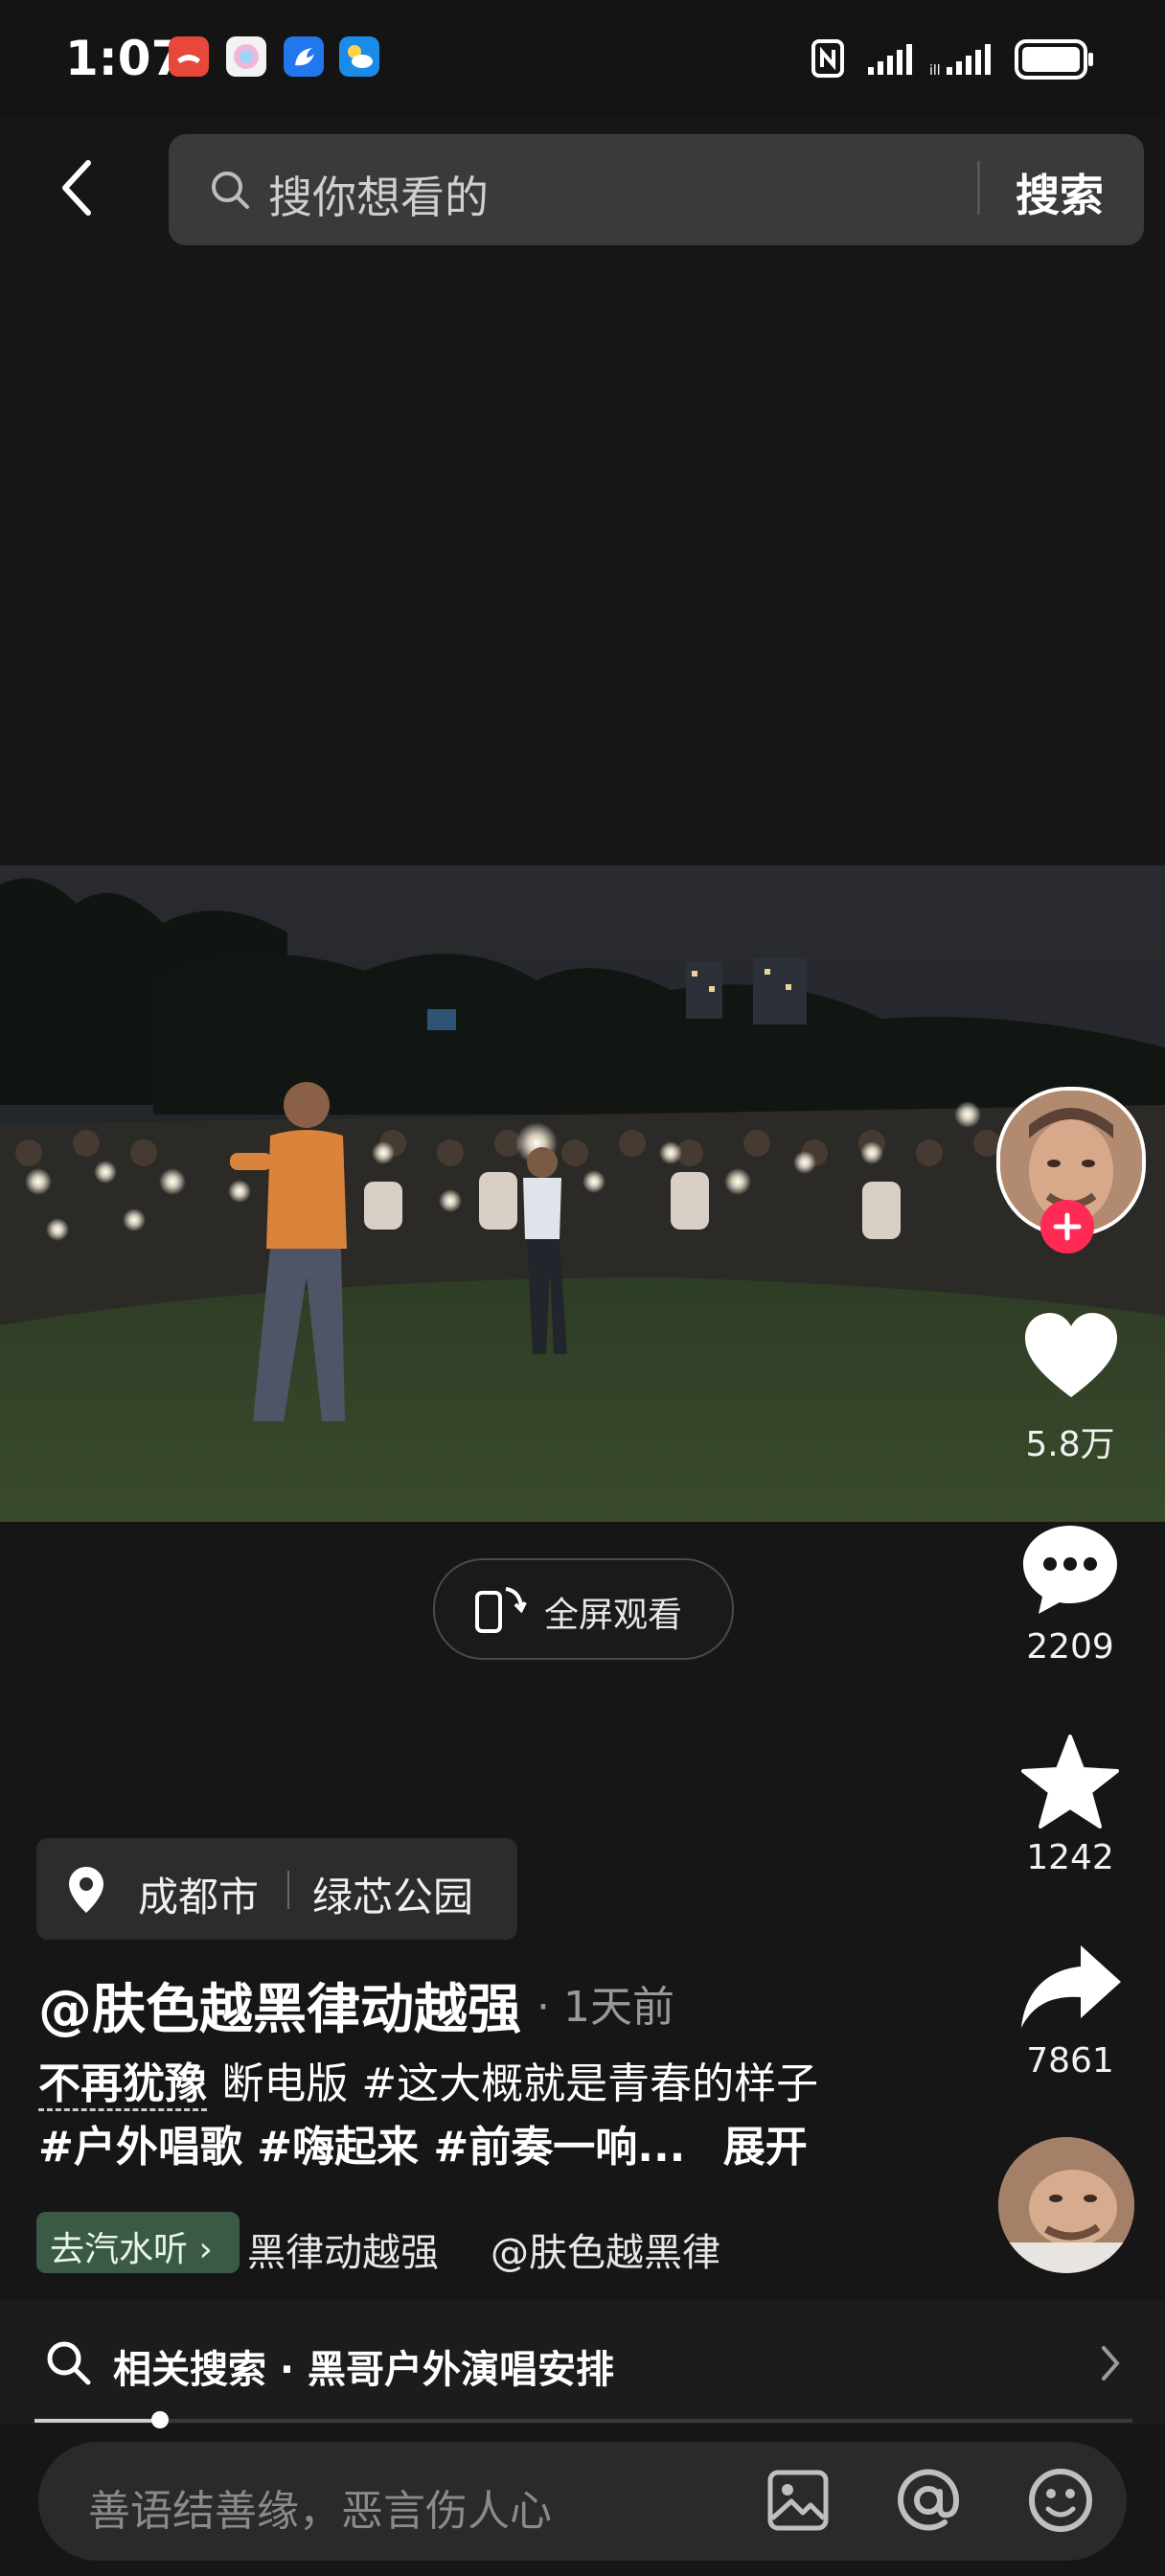 This screenshot has width=1165, height=2576. What do you see at coordinates (613, 1615) in the screenshot?
I see `fullscreen-label: 全屏观看` at bounding box center [613, 1615].